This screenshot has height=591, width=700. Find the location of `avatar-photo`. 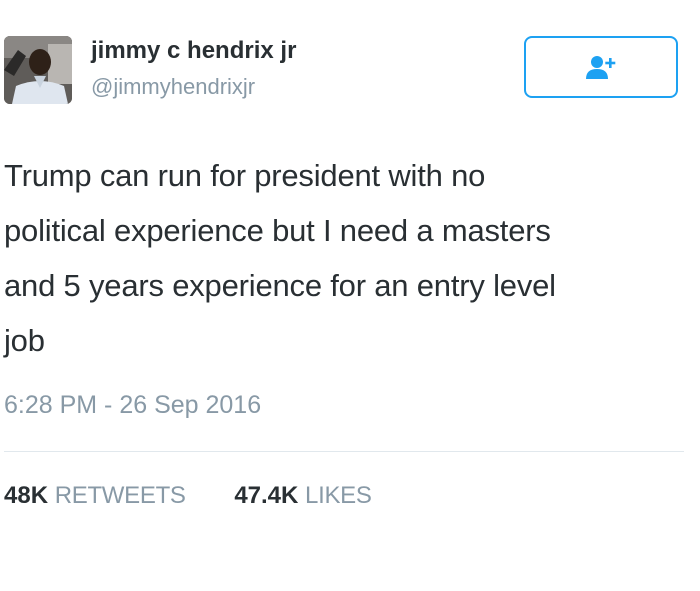

avatar-photo is located at coordinates (38, 70).